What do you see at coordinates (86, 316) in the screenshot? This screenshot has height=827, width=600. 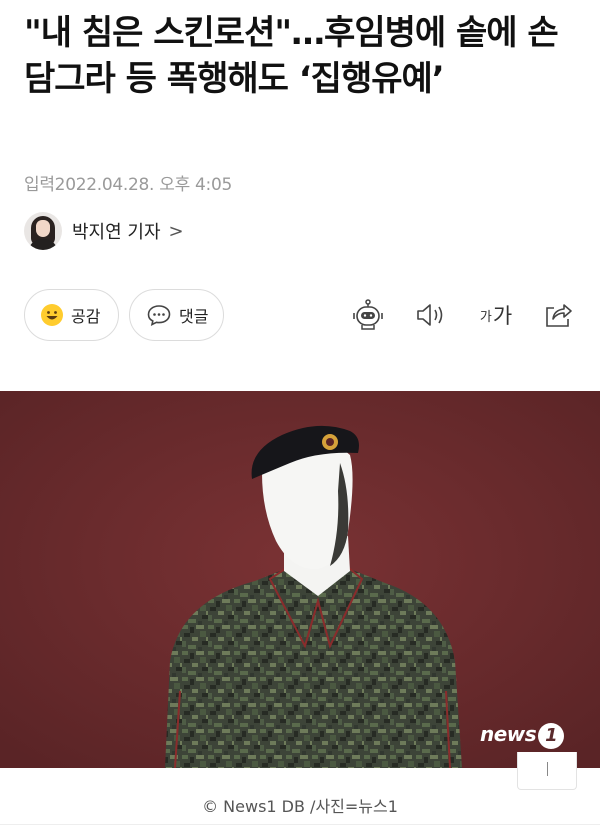 I see `like-label: 공감` at bounding box center [86, 316].